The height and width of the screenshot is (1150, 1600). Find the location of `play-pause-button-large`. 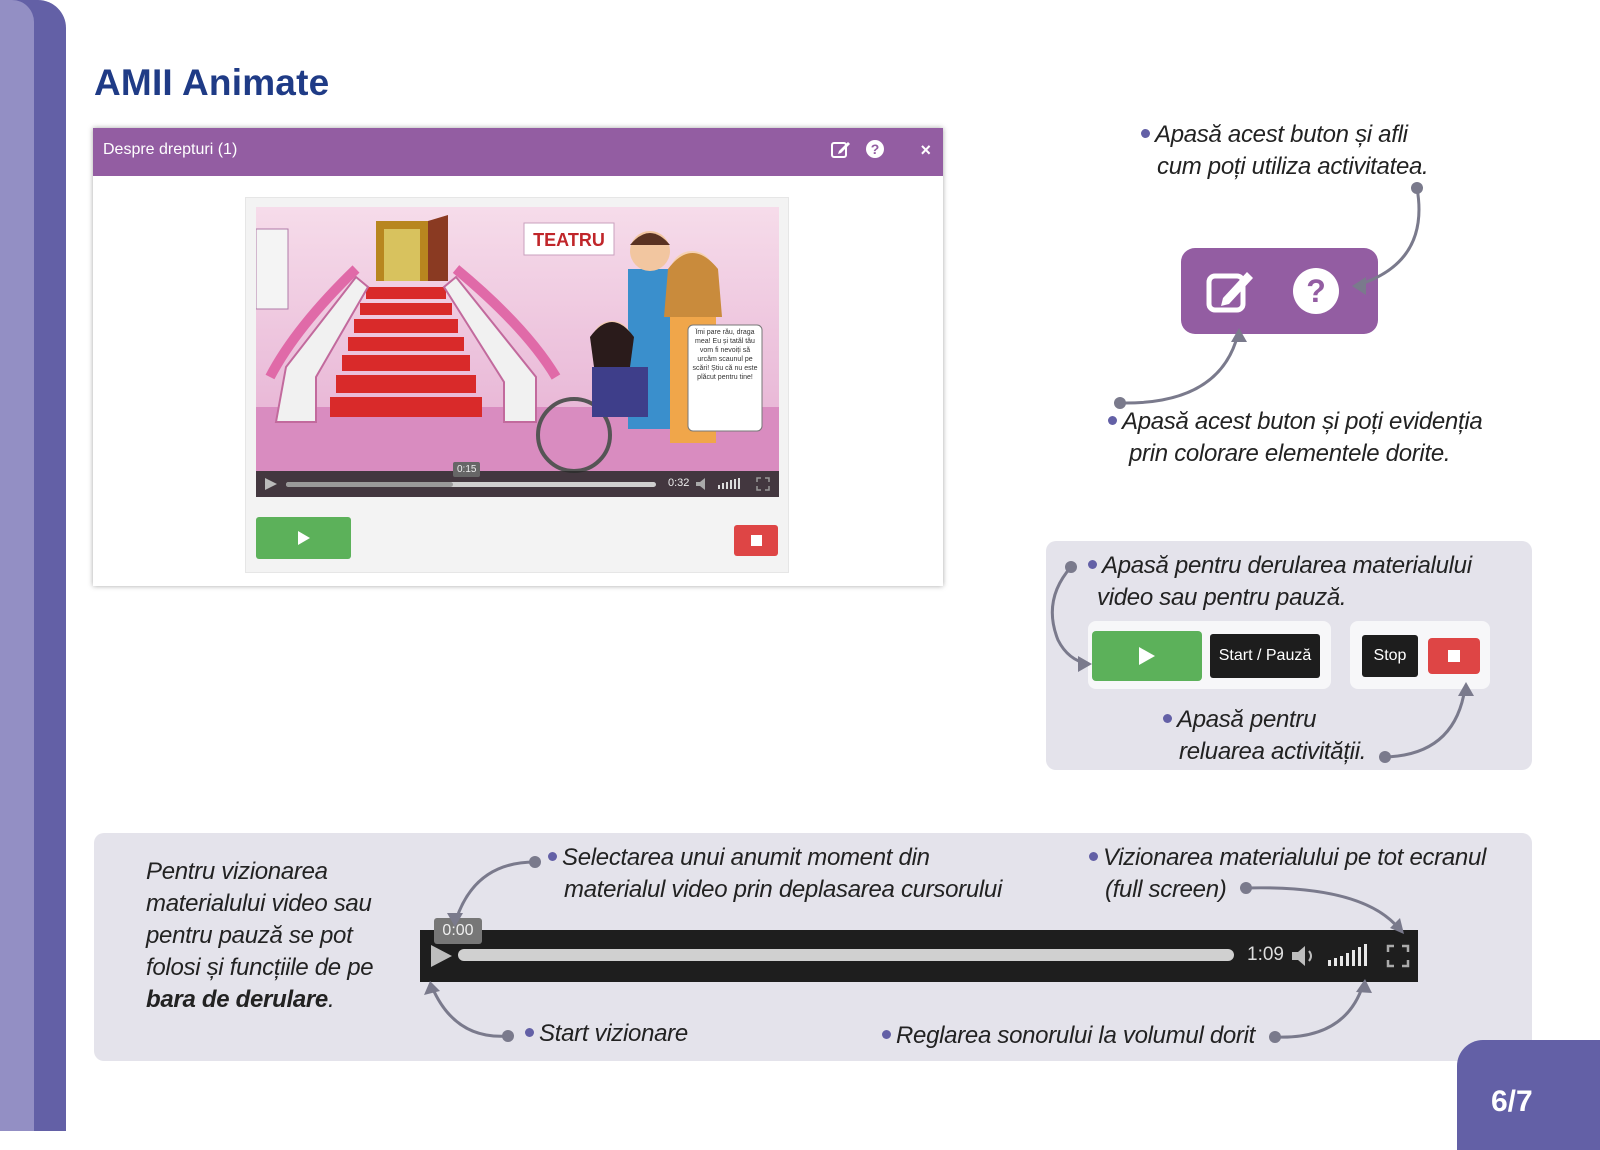

play-pause-button-large is located at coordinates (1147, 656).